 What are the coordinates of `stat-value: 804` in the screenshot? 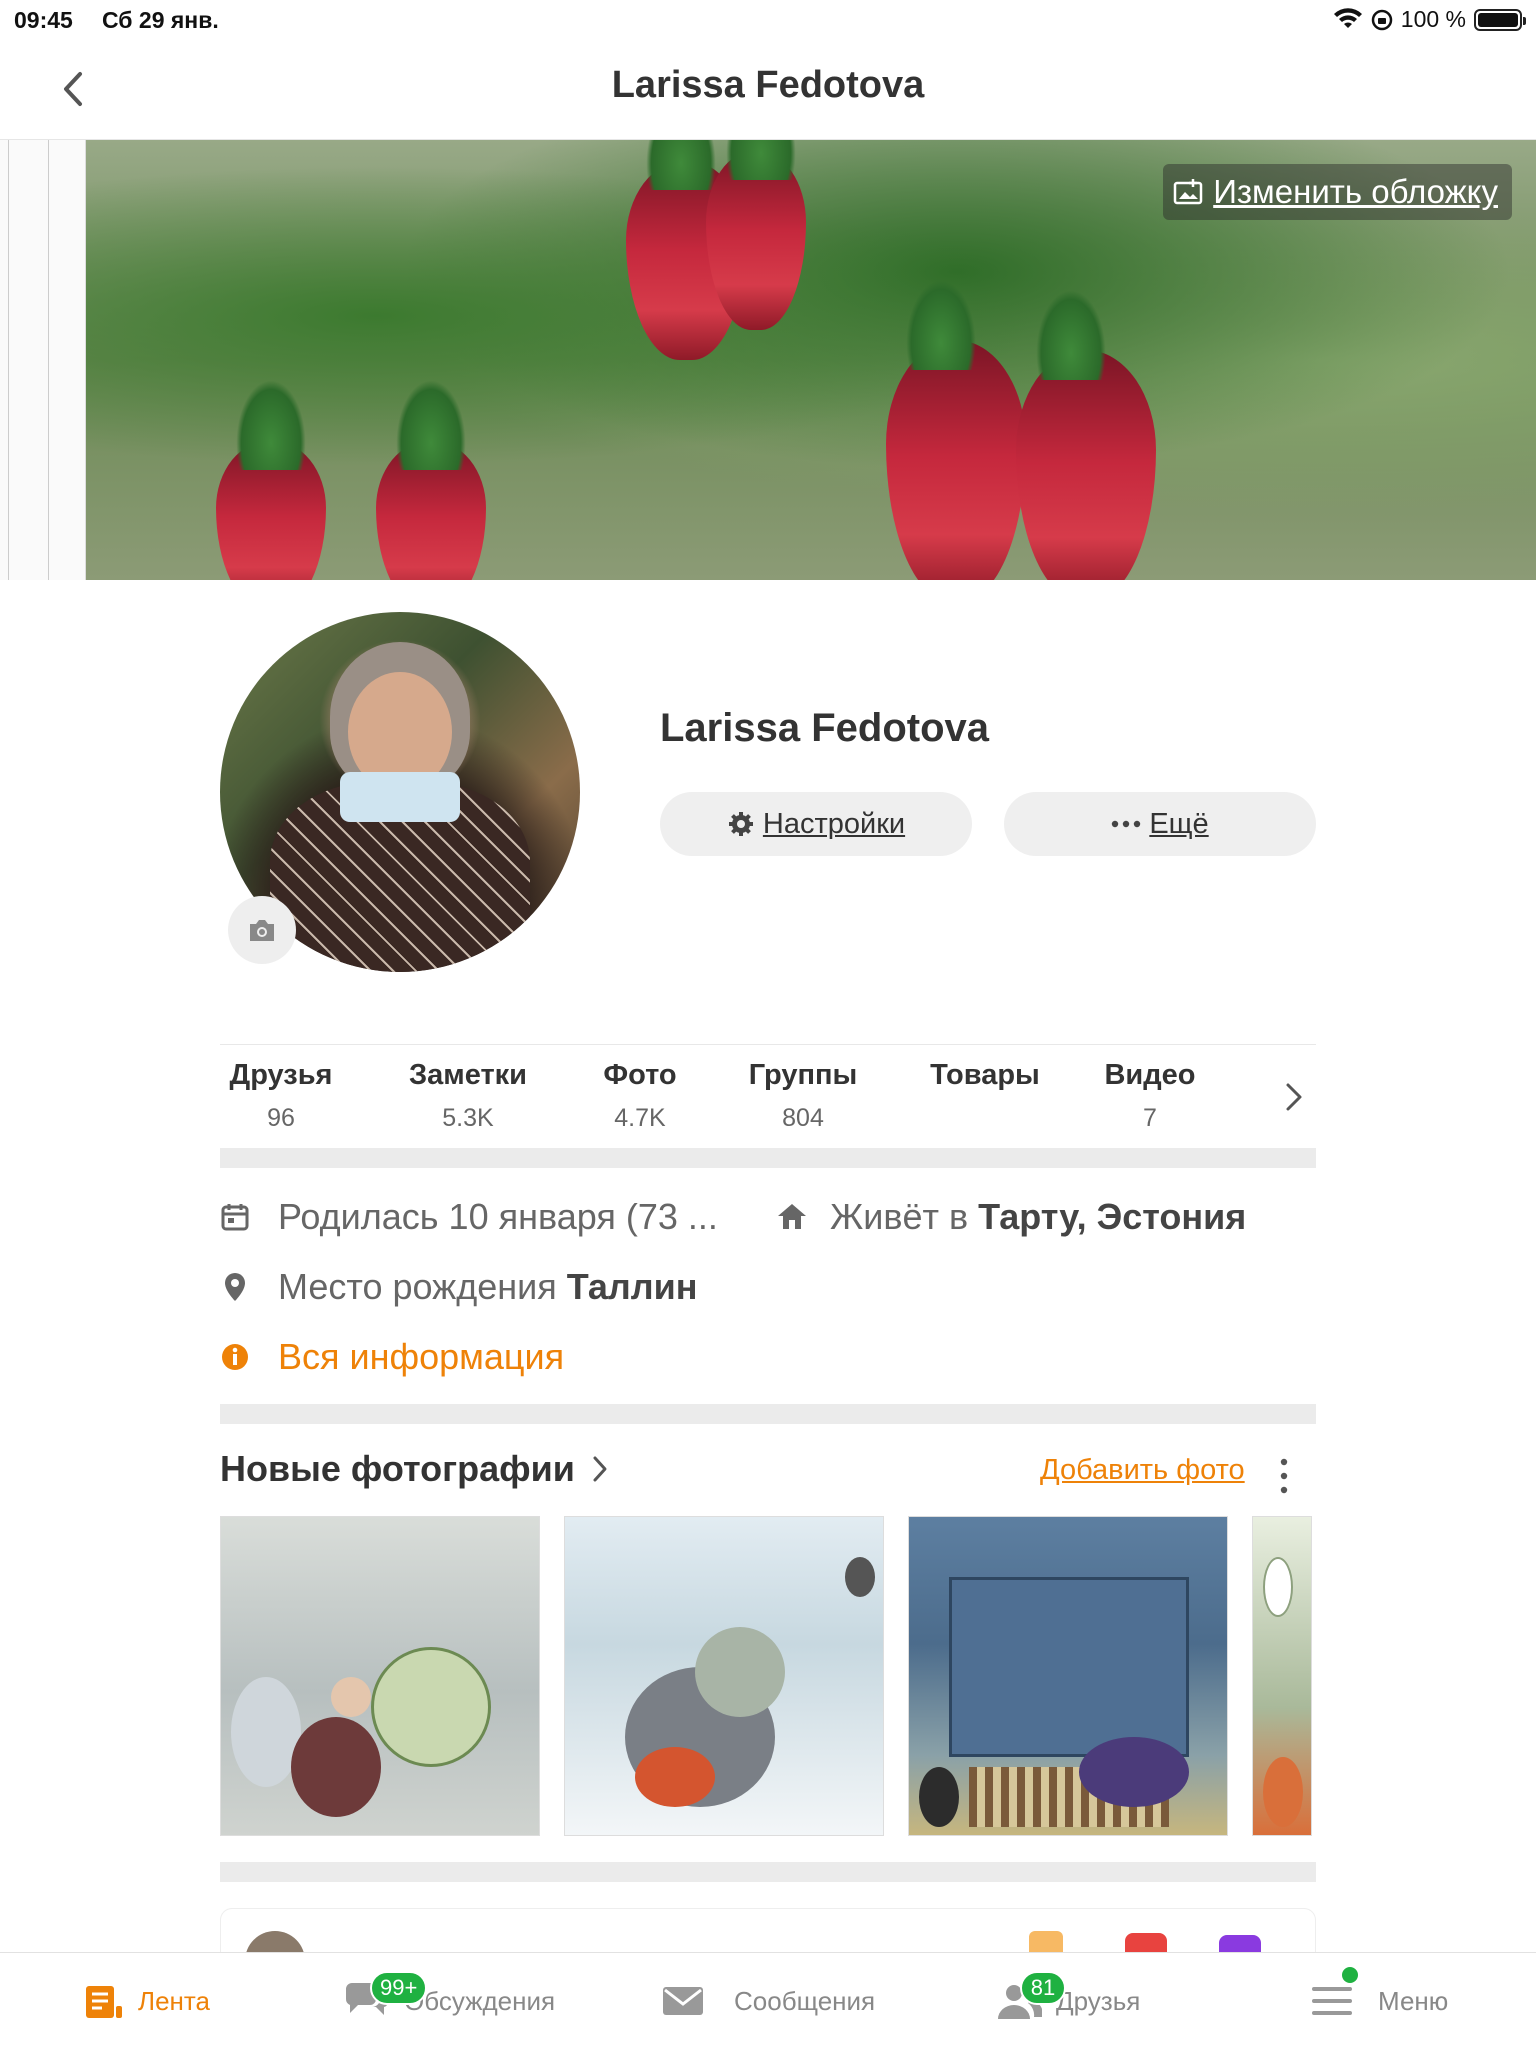 It's located at (803, 1118).